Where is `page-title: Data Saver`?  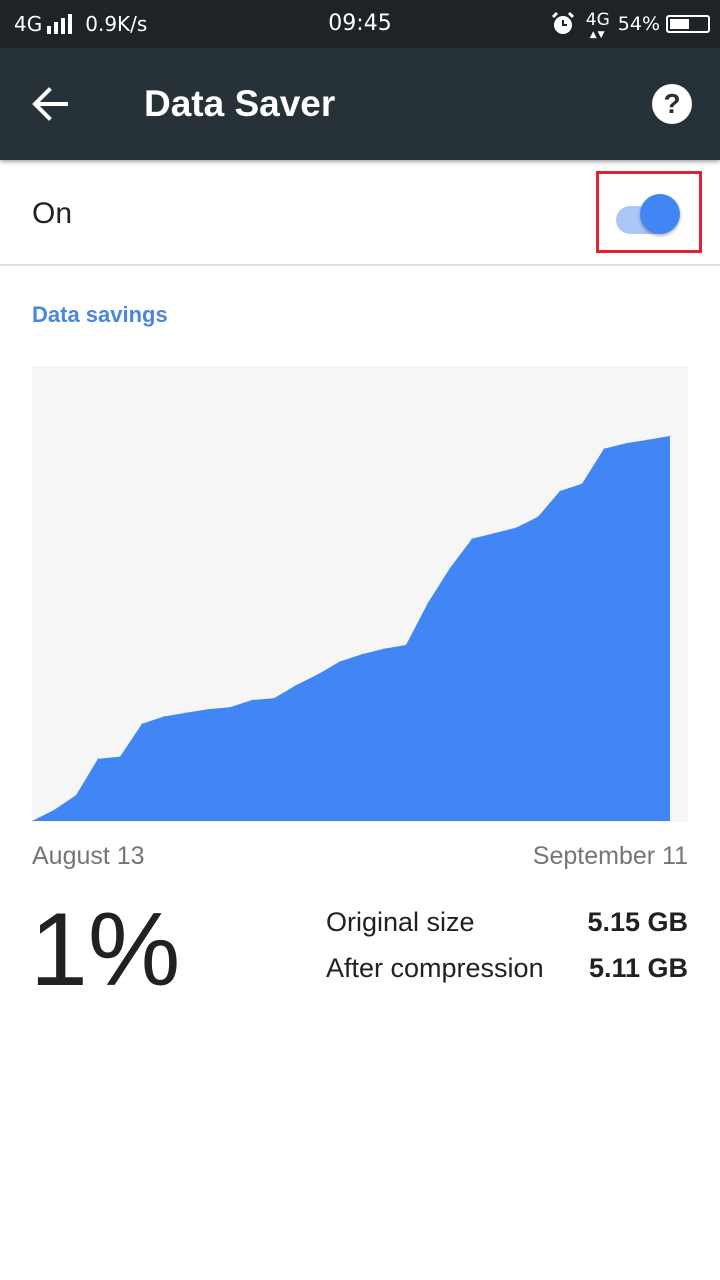
page-title: Data Saver is located at coordinates (240, 103).